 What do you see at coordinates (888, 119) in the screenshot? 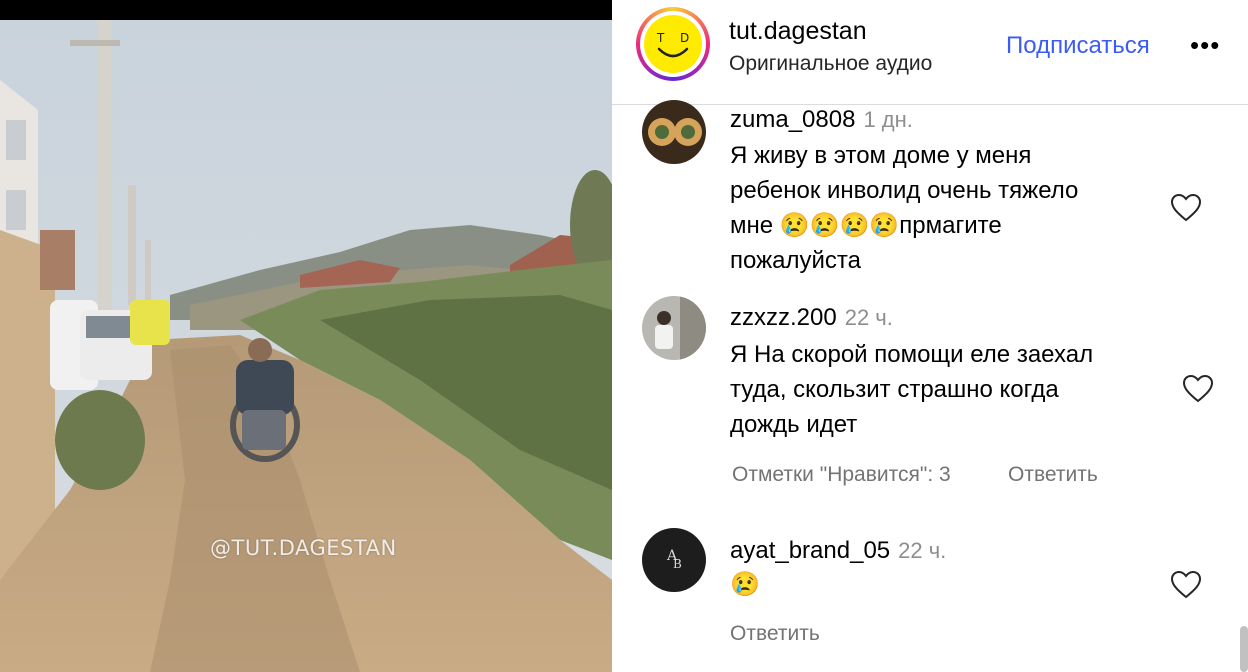
I see `comment-time: 1 дн.` at bounding box center [888, 119].